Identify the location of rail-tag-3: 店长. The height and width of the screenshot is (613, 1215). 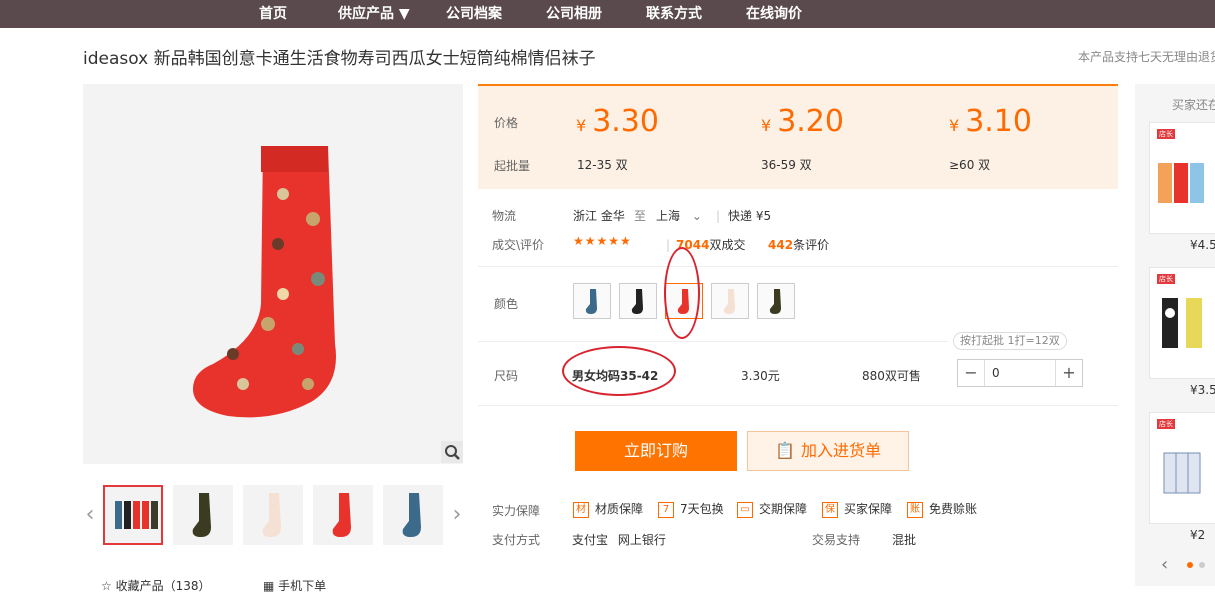
(1166, 424).